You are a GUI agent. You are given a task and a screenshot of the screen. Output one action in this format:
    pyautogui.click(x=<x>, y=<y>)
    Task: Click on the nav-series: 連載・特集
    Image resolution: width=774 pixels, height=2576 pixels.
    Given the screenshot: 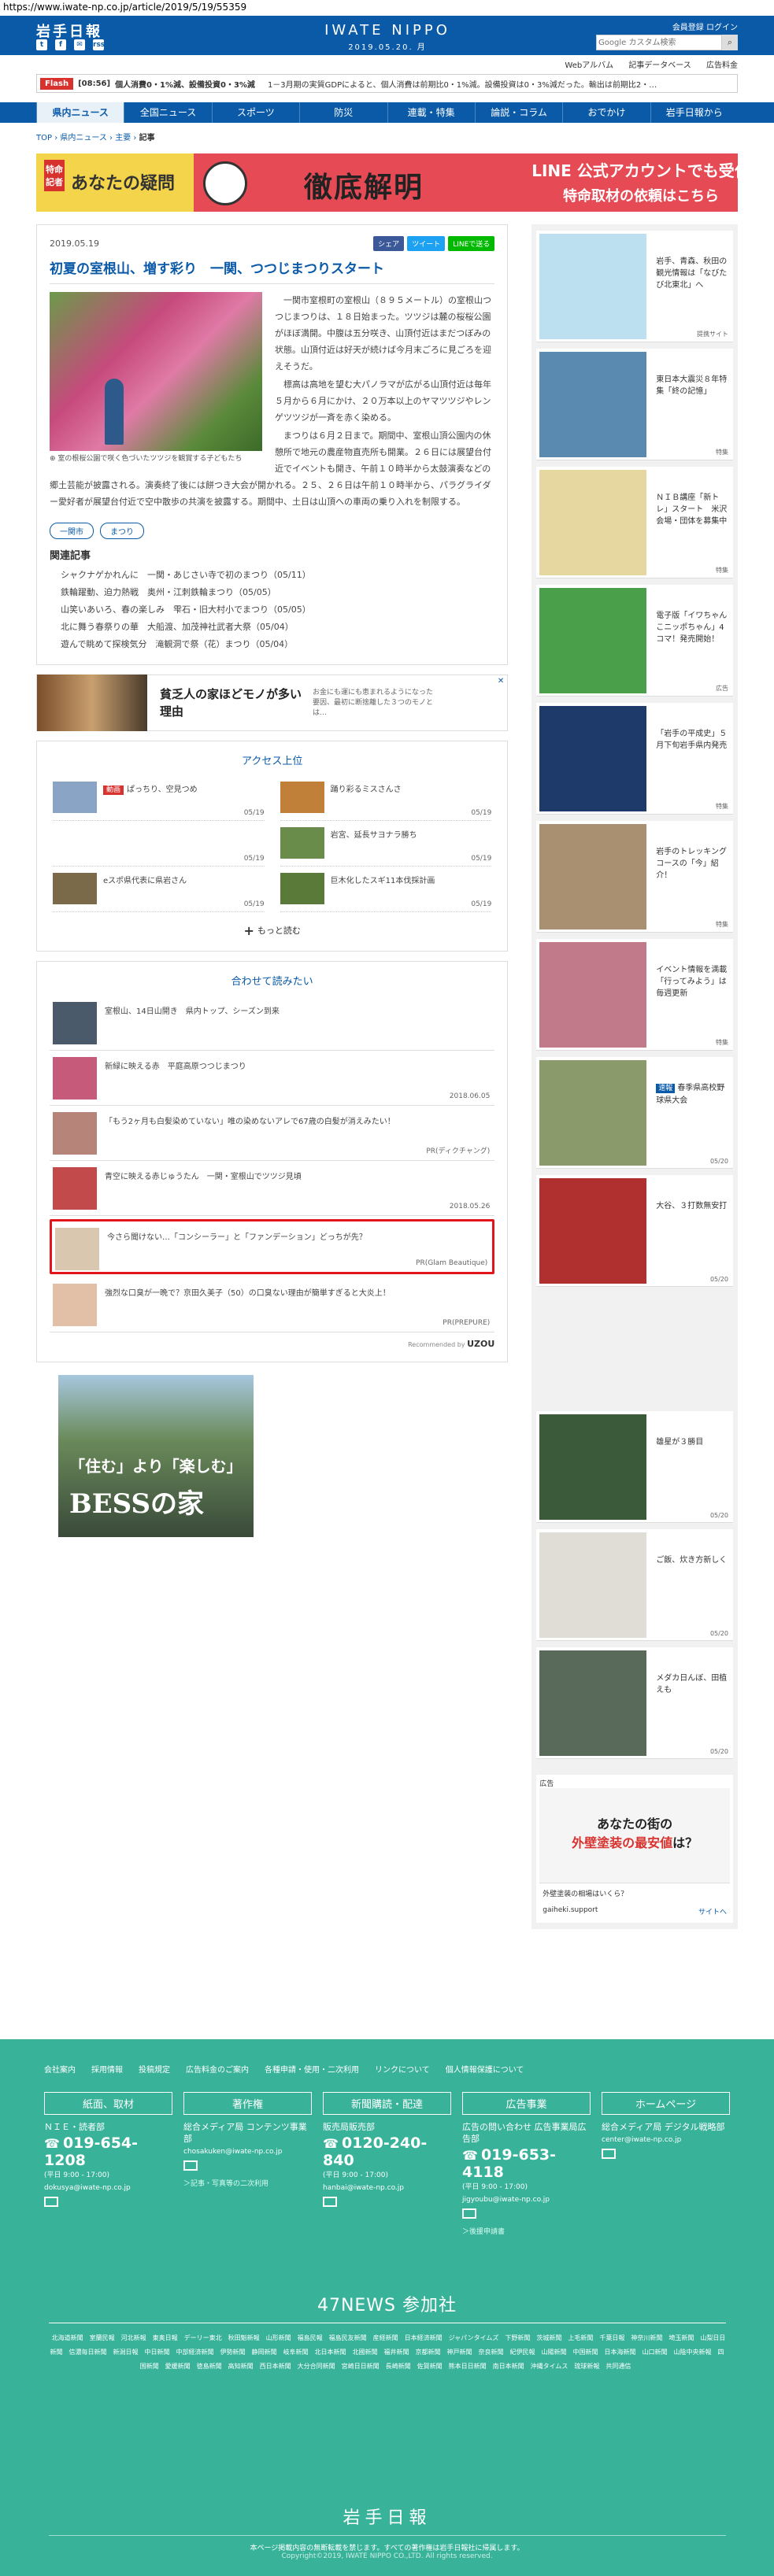 What is the action you would take?
    pyautogui.click(x=431, y=112)
    